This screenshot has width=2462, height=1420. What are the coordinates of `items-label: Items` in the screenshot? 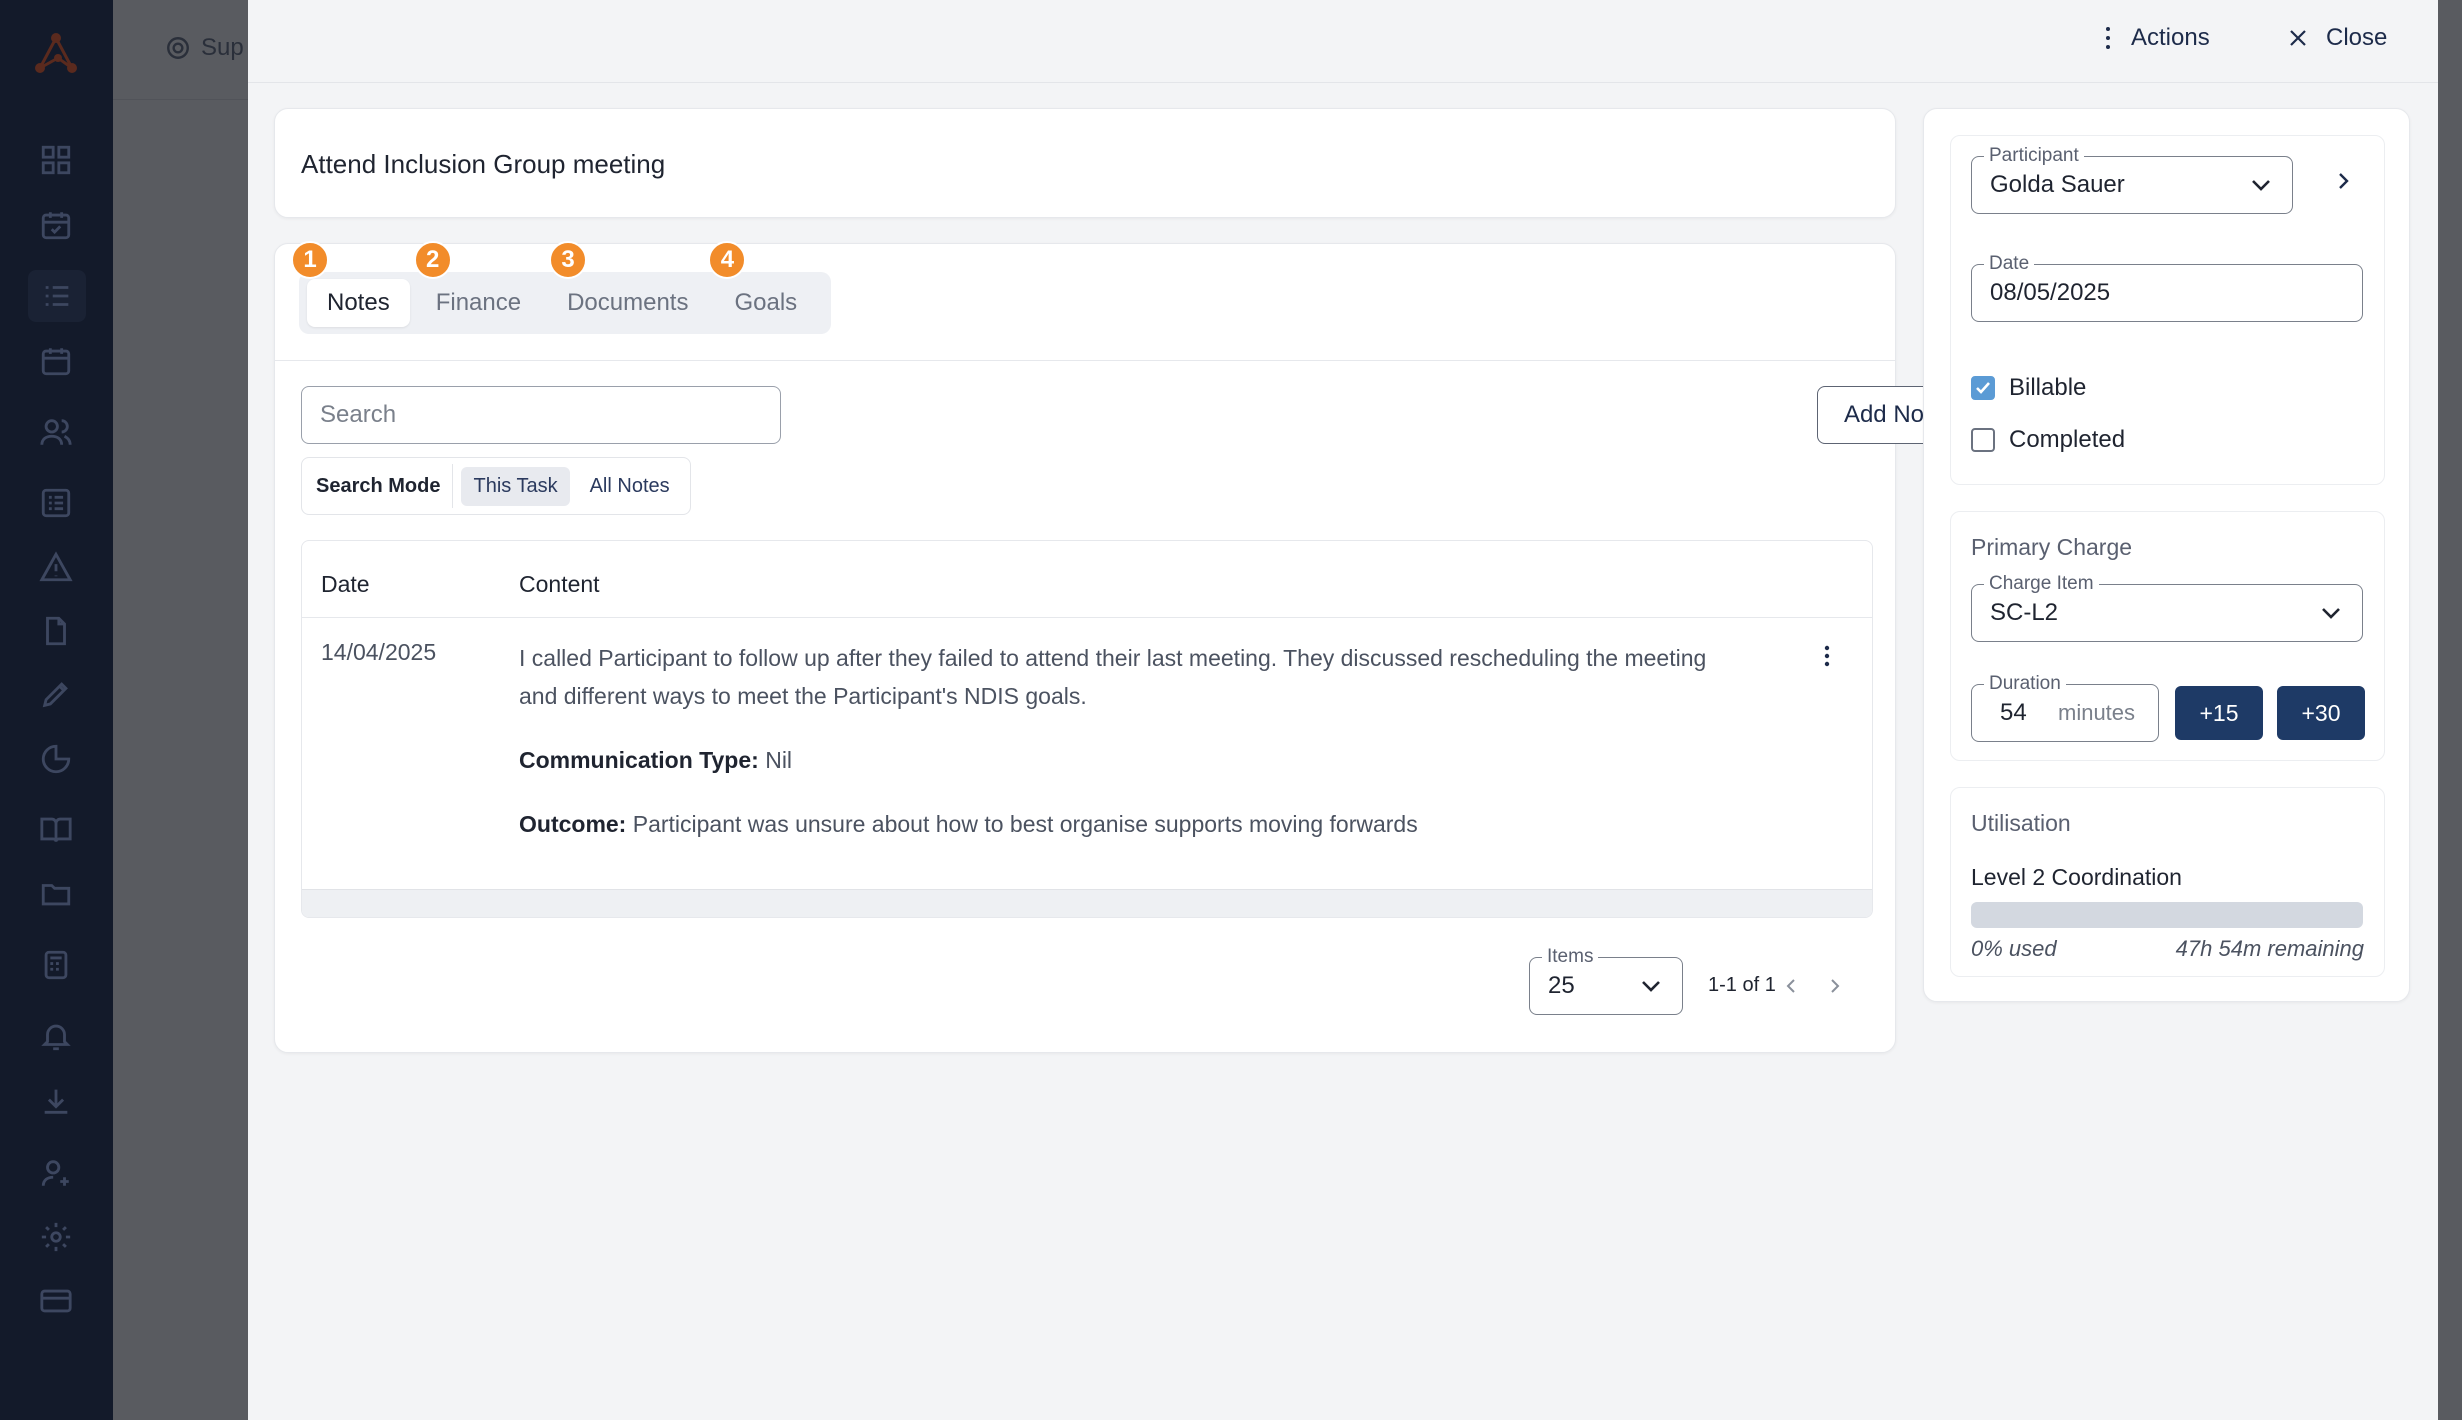 It's located at (1570, 957).